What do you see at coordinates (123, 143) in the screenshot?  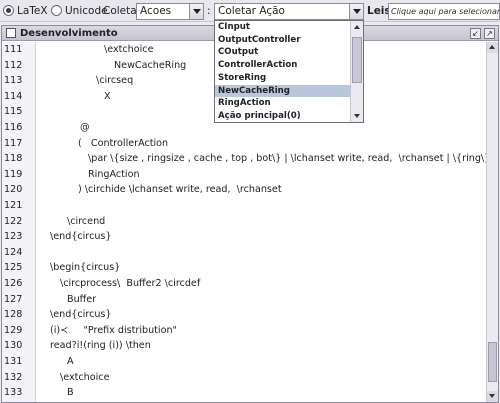 I see `code-text: ( ControllerAction` at bounding box center [123, 143].